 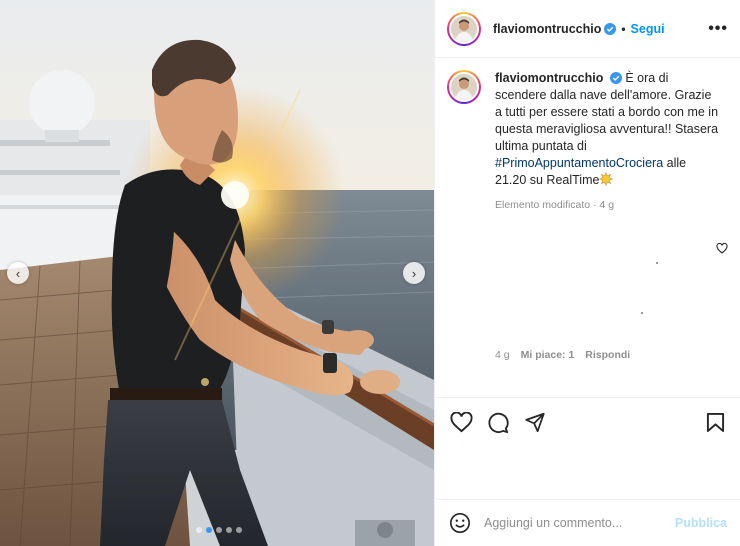 What do you see at coordinates (587, 423) in the screenshot?
I see `post-actions-bar` at bounding box center [587, 423].